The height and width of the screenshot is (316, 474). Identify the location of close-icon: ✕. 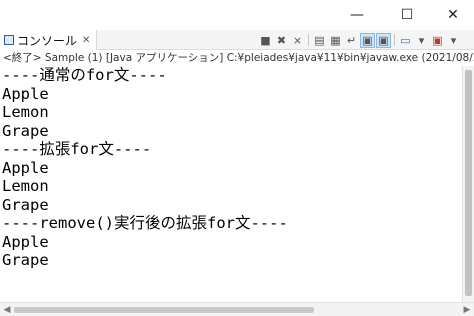
(453, 15).